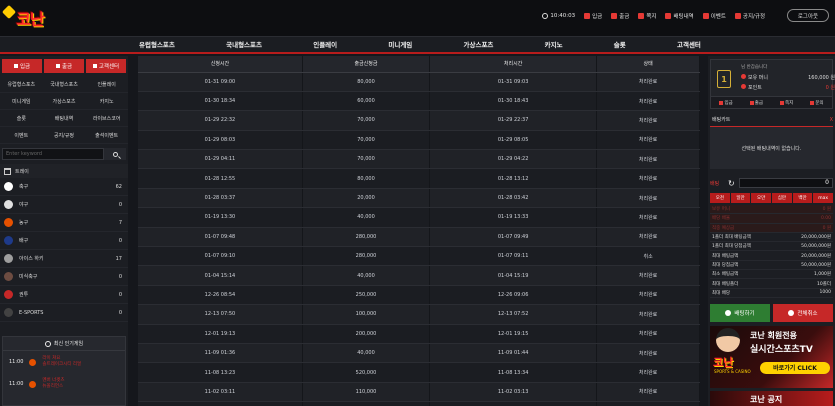 This screenshot has width=835, height=406. Describe the element at coordinates (689, 45) in the screenshot. I see `nav-customer-center: 고객센터` at that location.